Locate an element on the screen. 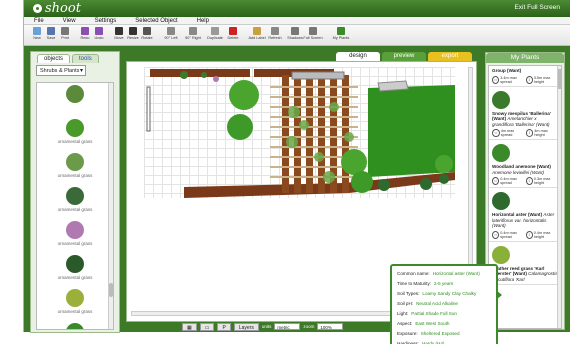 The width and height of the screenshot is (584, 344). plant-height: ↕ 0.3m max height is located at coordinates (541, 181).